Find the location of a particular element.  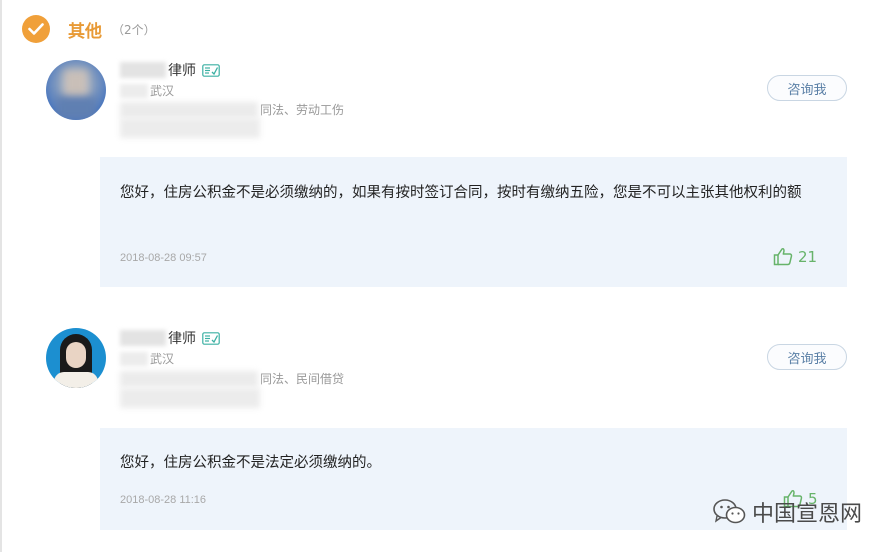

wechat-icon is located at coordinates (729, 511).